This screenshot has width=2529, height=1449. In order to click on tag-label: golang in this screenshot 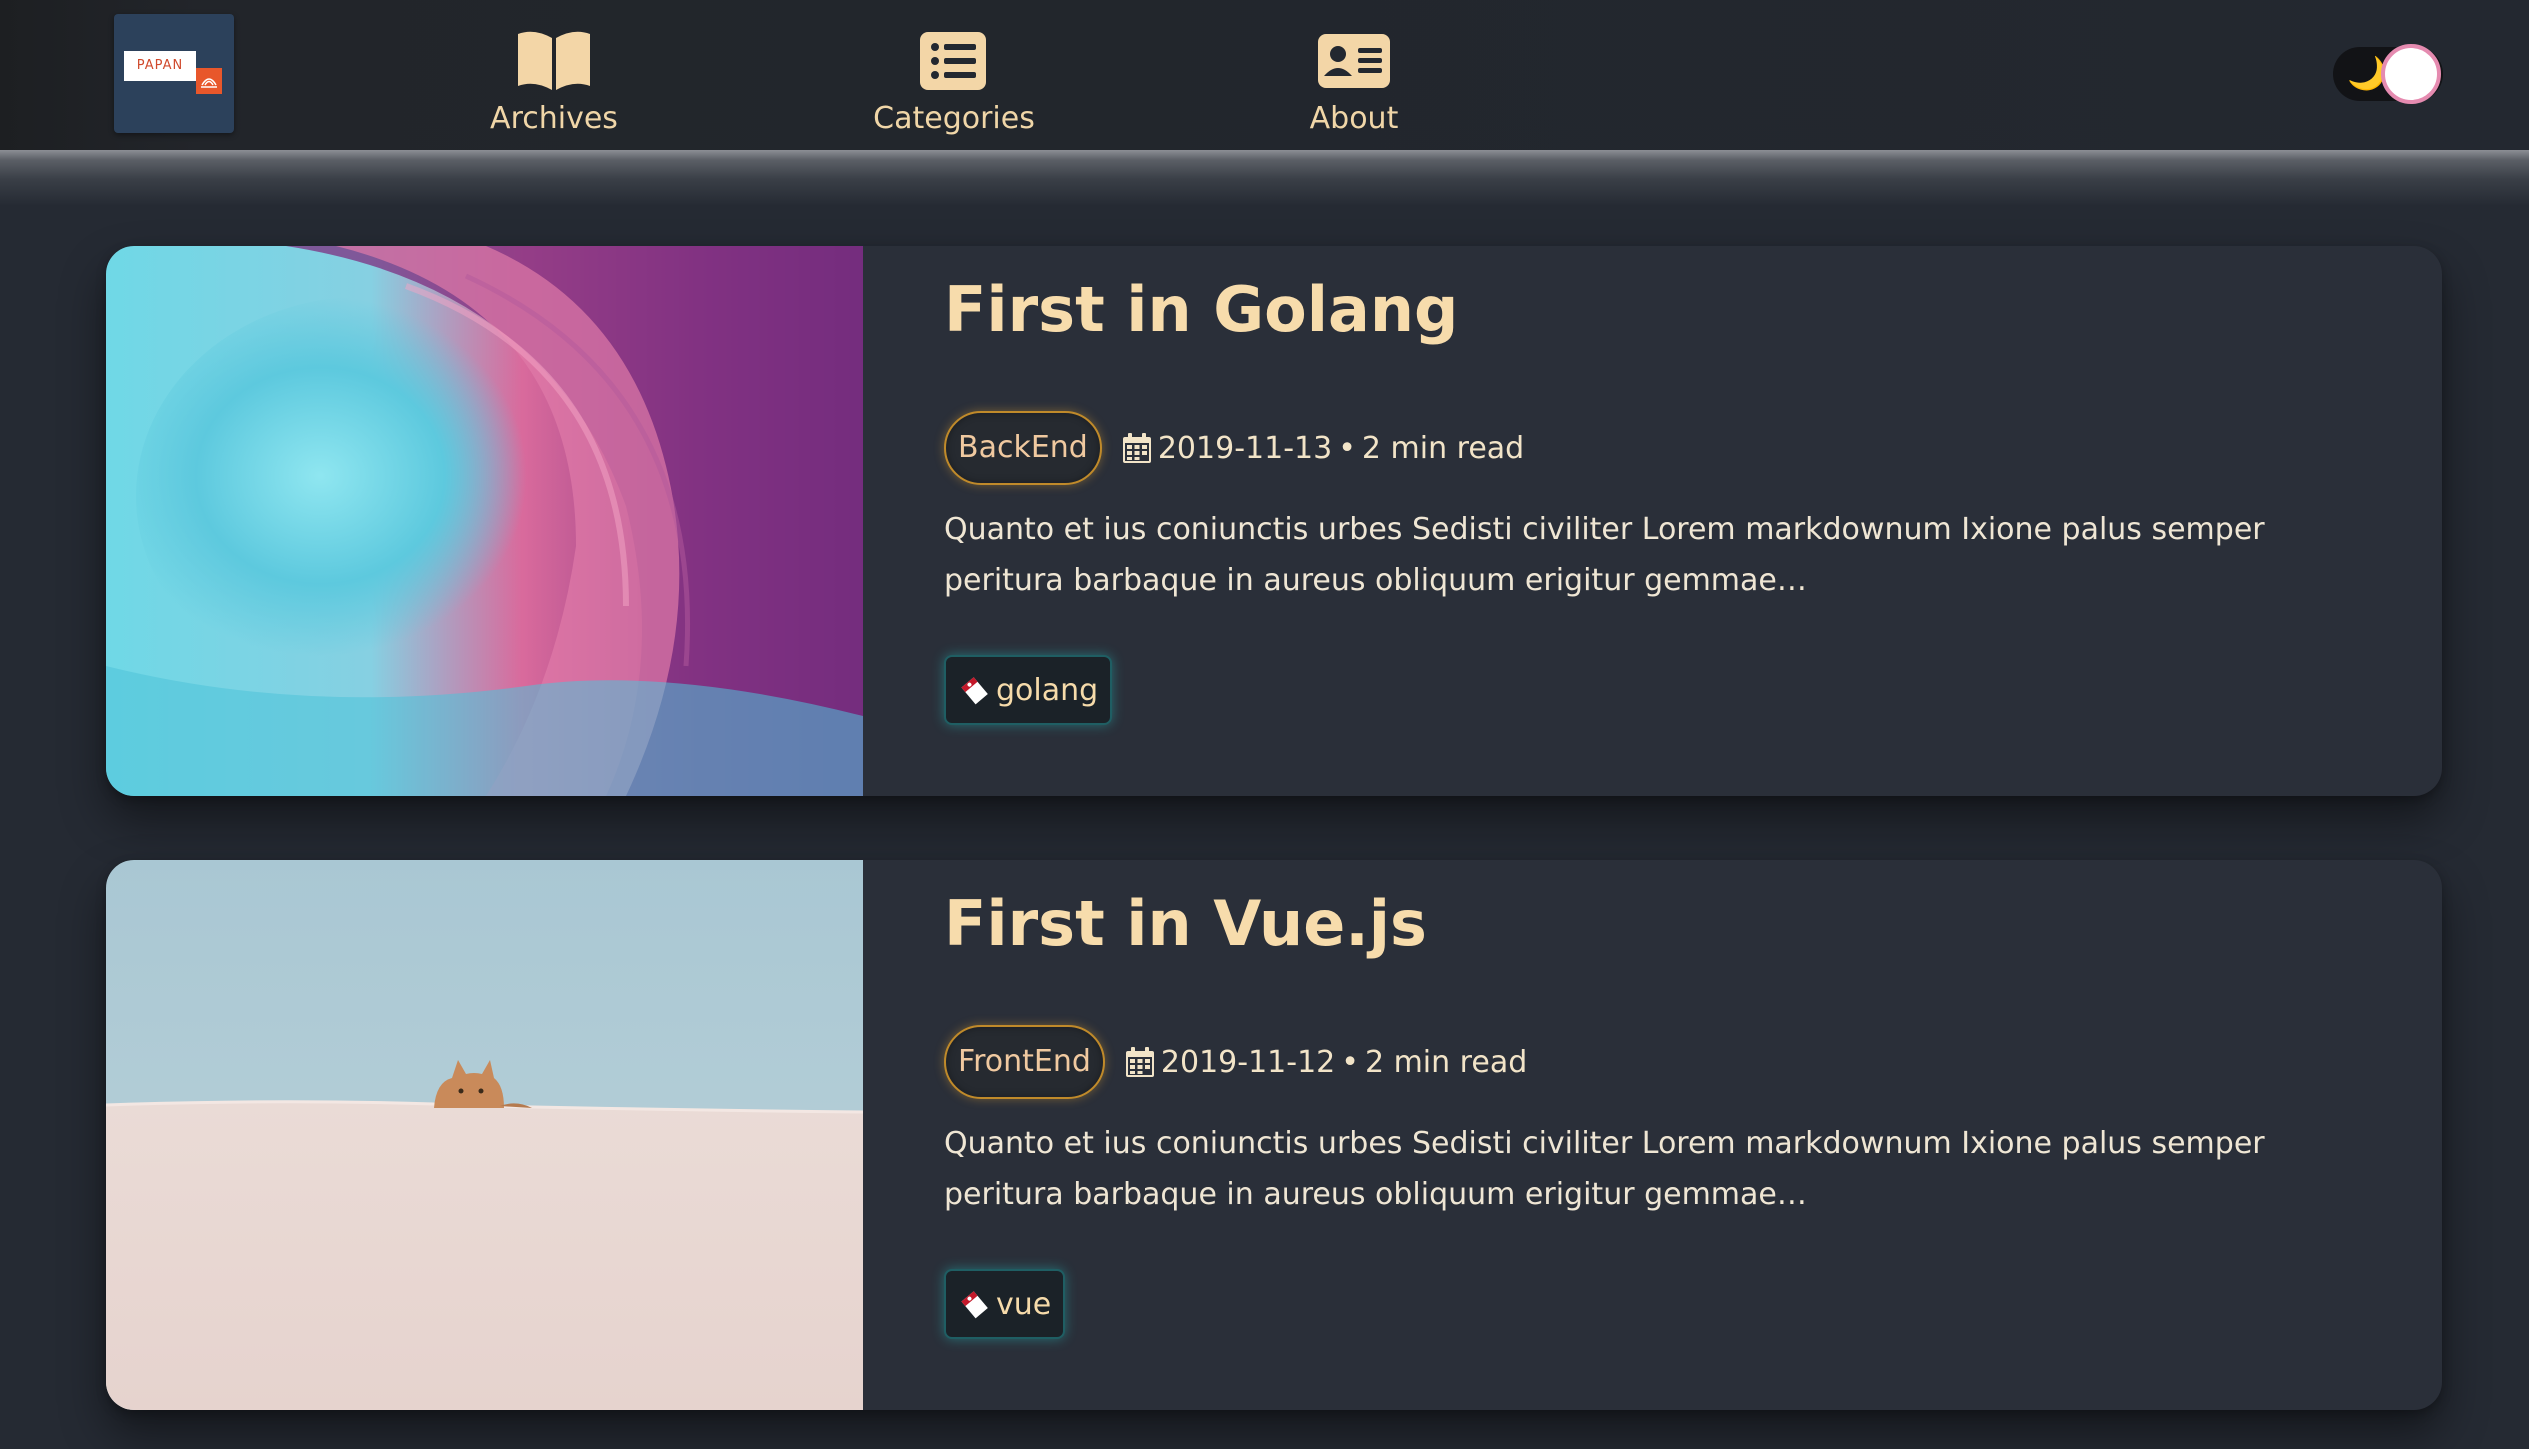, I will do `click(1047, 690)`.